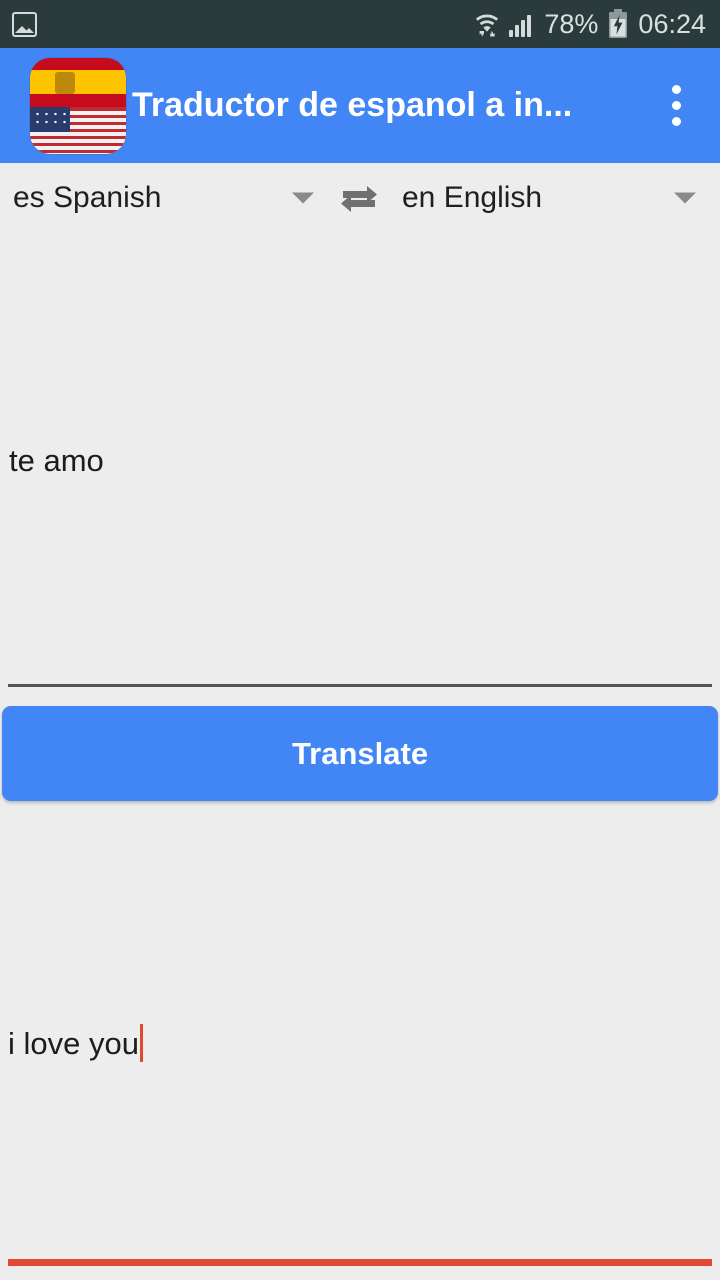  I want to click on battery-percent-label: 78%, so click(571, 23).